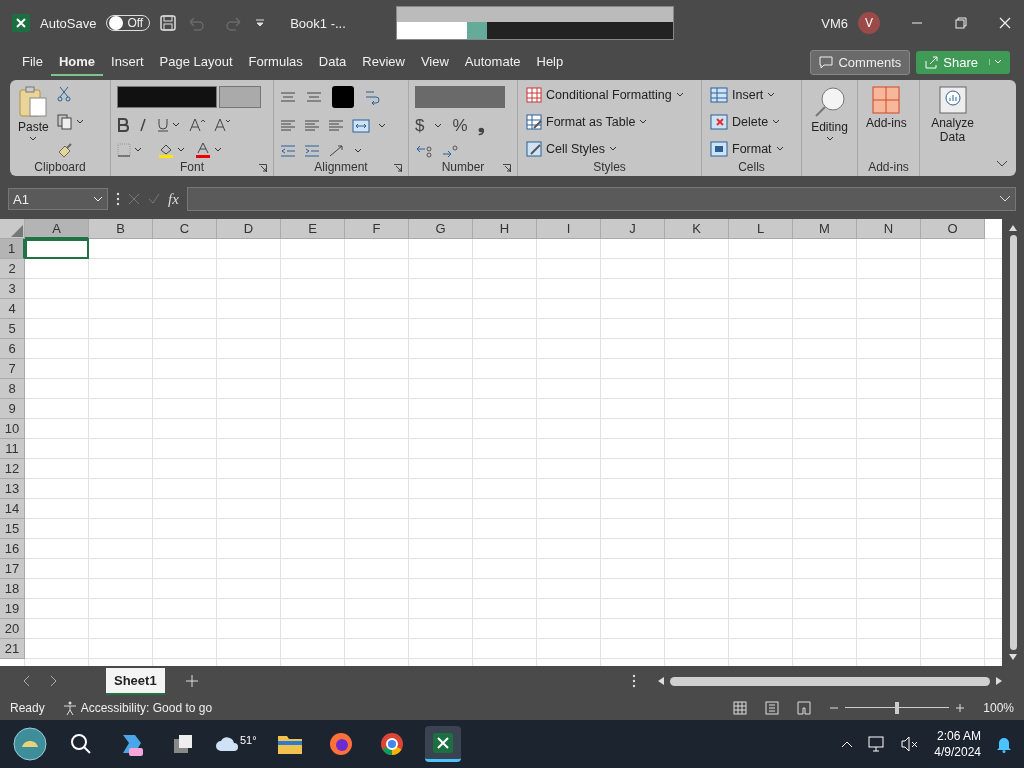  What do you see at coordinates (32, 62) in the screenshot?
I see `ribbon-tab: File` at bounding box center [32, 62].